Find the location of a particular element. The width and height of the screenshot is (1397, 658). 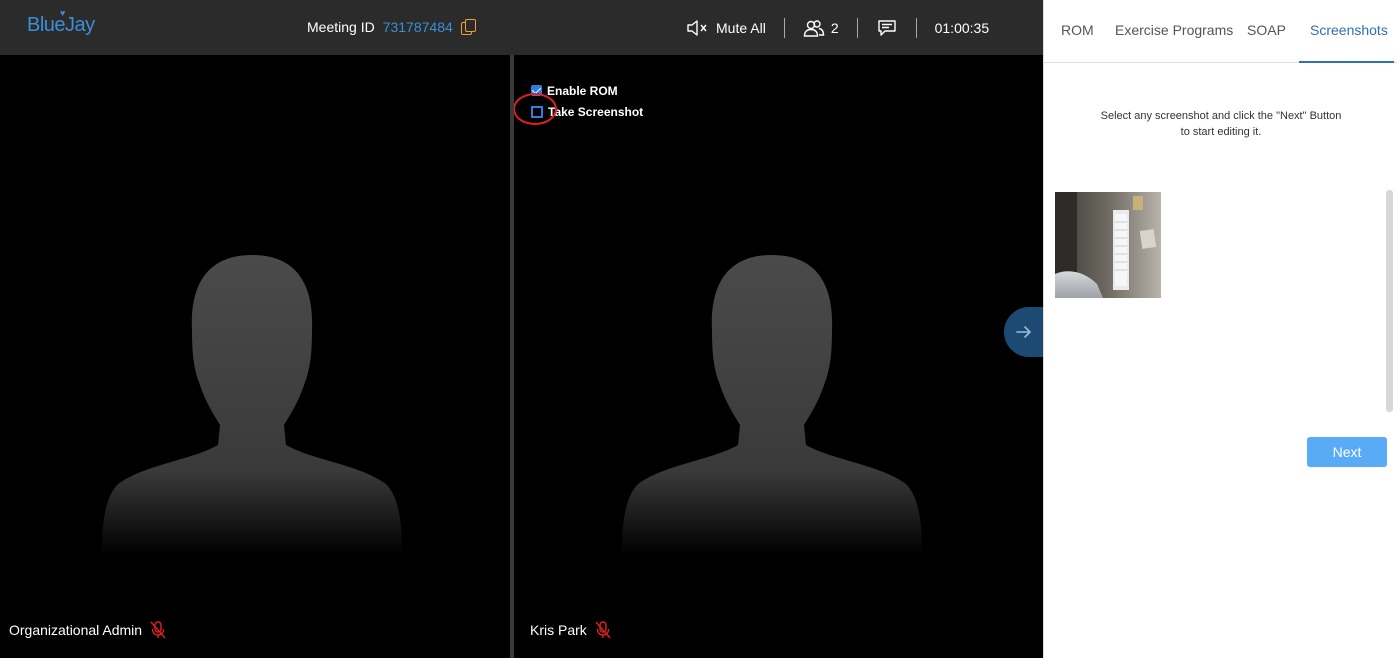

call-timer: 01:00:35 is located at coordinates (962, 28).